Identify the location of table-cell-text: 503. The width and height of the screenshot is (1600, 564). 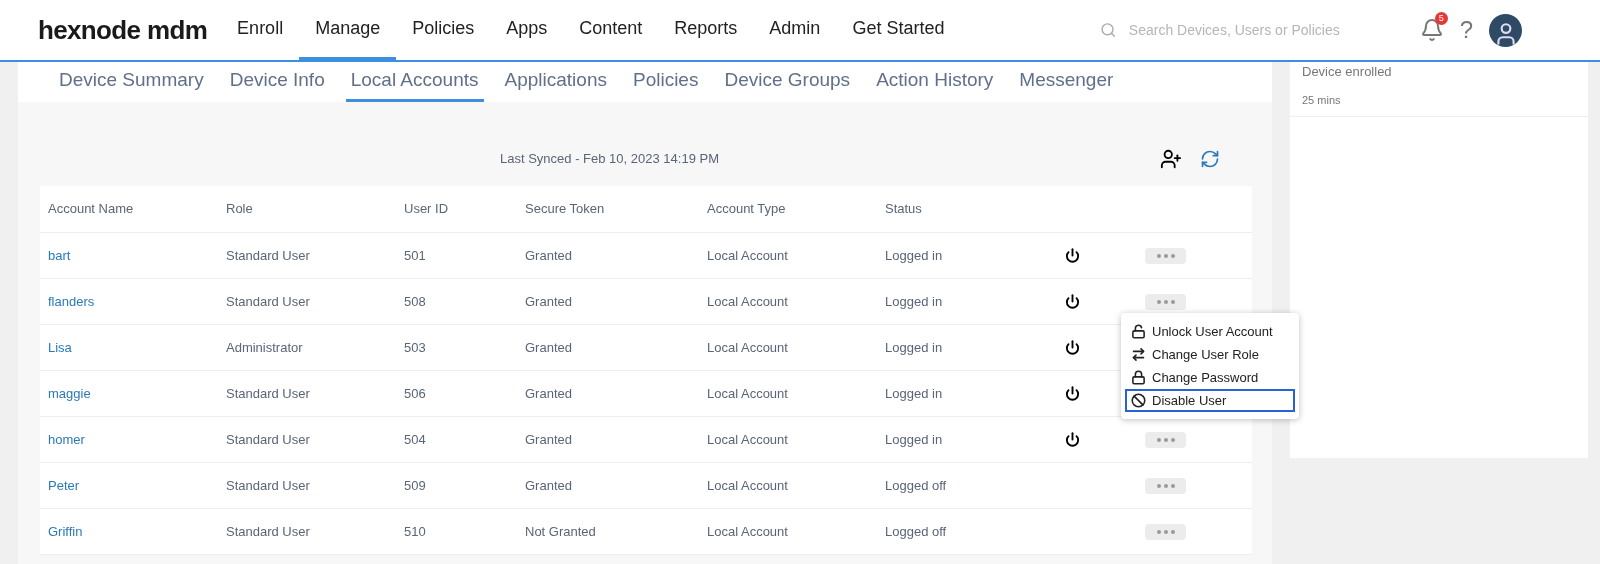
(415, 347).